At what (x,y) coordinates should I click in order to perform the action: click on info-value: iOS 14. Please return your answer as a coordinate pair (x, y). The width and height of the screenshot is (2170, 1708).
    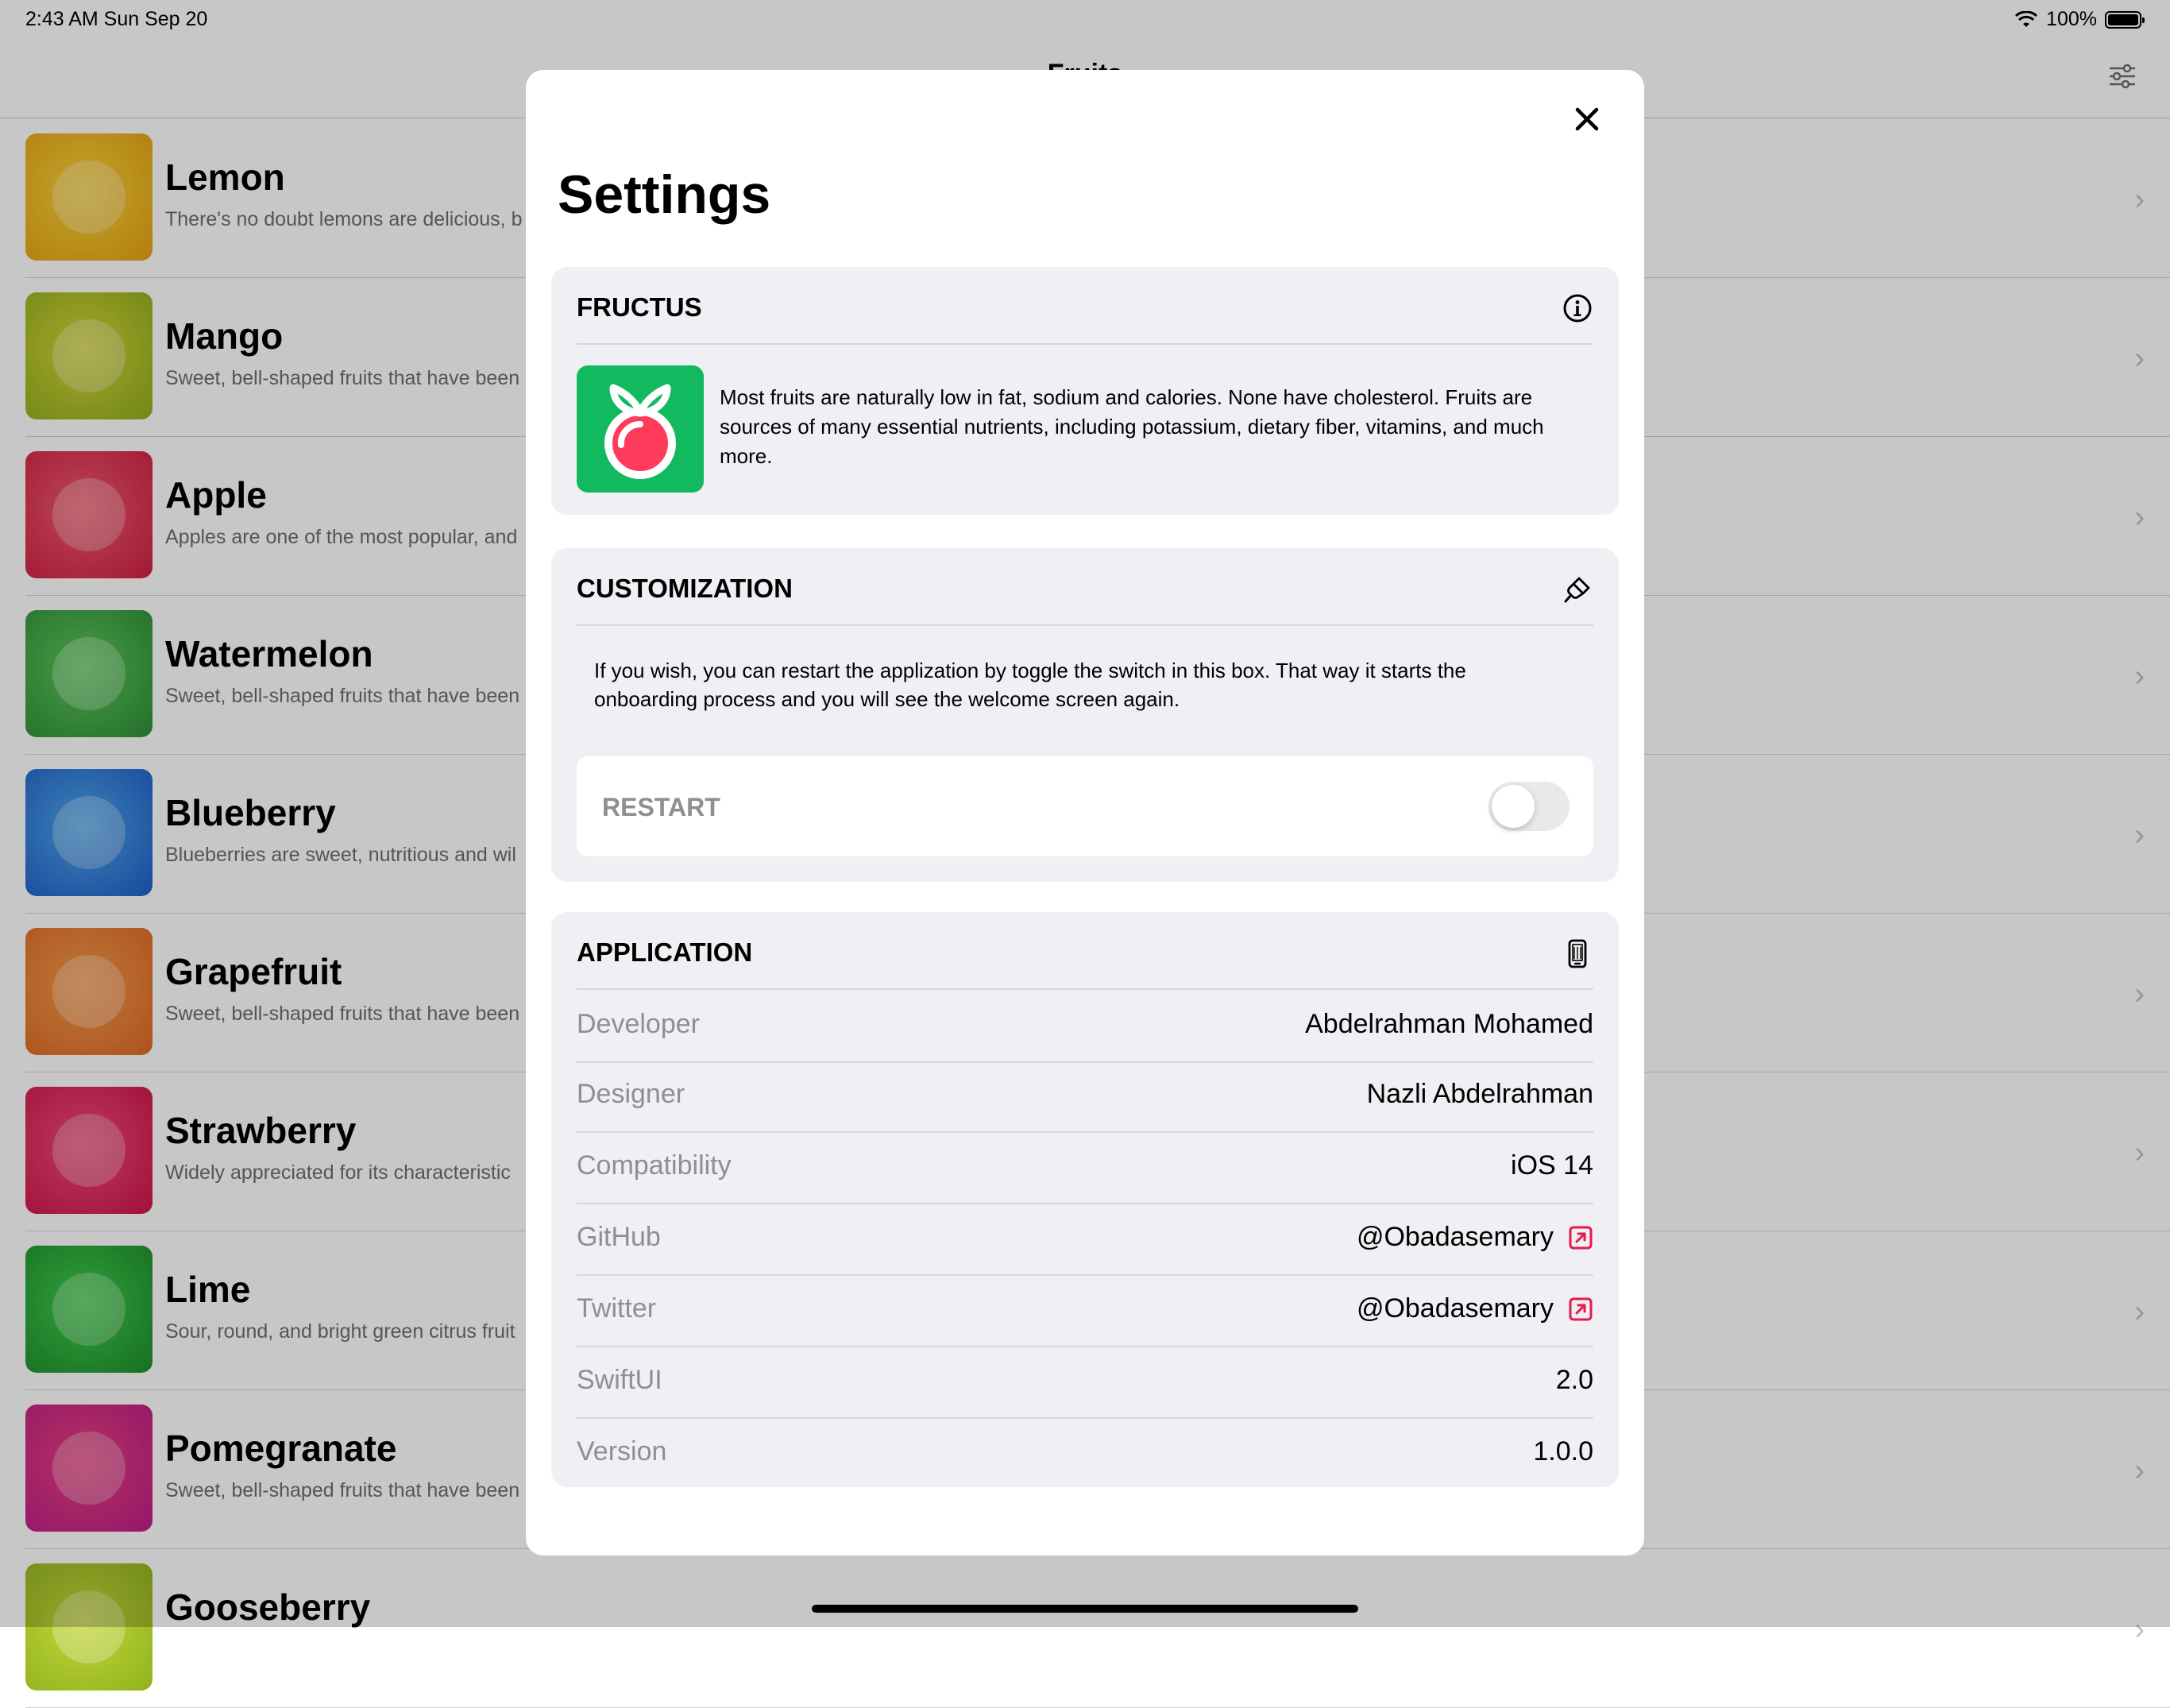
    Looking at the image, I should click on (1552, 1165).